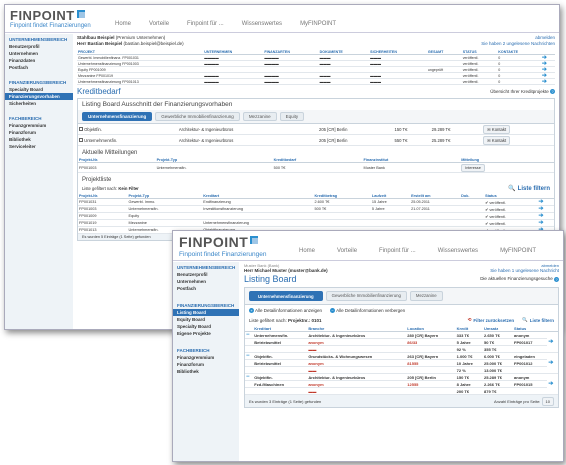  What do you see at coordinates (206, 267) in the screenshot?
I see `sidebar-section-title: UNTERNEHMENSBEREICH` at bounding box center [206, 267].